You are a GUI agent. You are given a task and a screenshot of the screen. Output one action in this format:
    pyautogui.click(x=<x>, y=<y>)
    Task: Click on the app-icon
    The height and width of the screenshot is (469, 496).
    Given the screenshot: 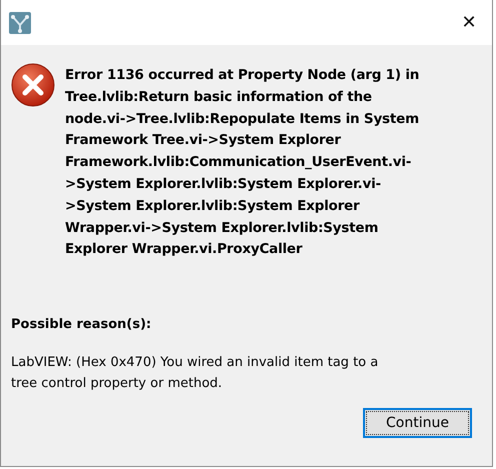 What is the action you would take?
    pyautogui.click(x=20, y=23)
    